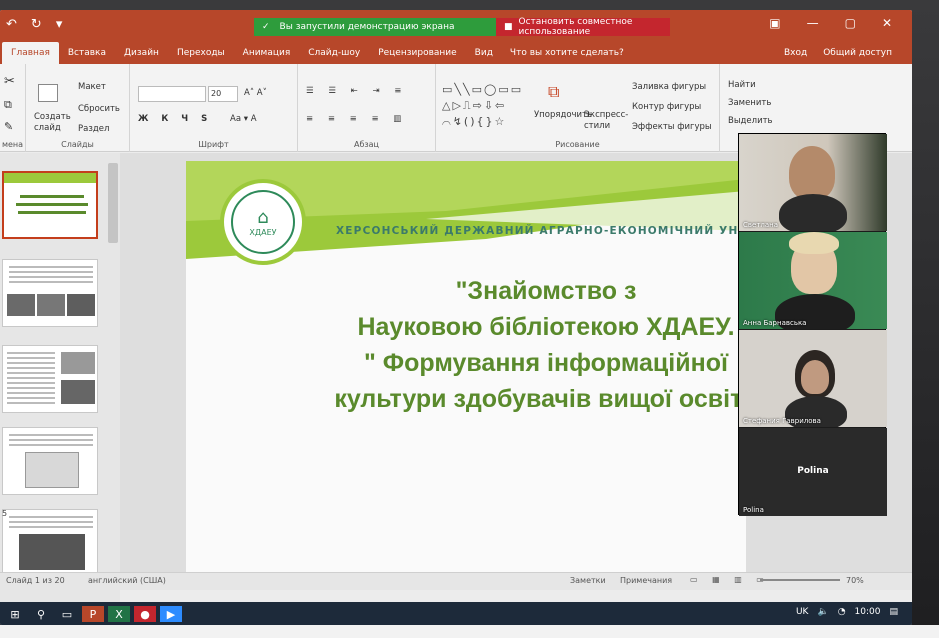 This screenshot has height=638, width=939. I want to click on slide-number: 5, so click(5, 513).